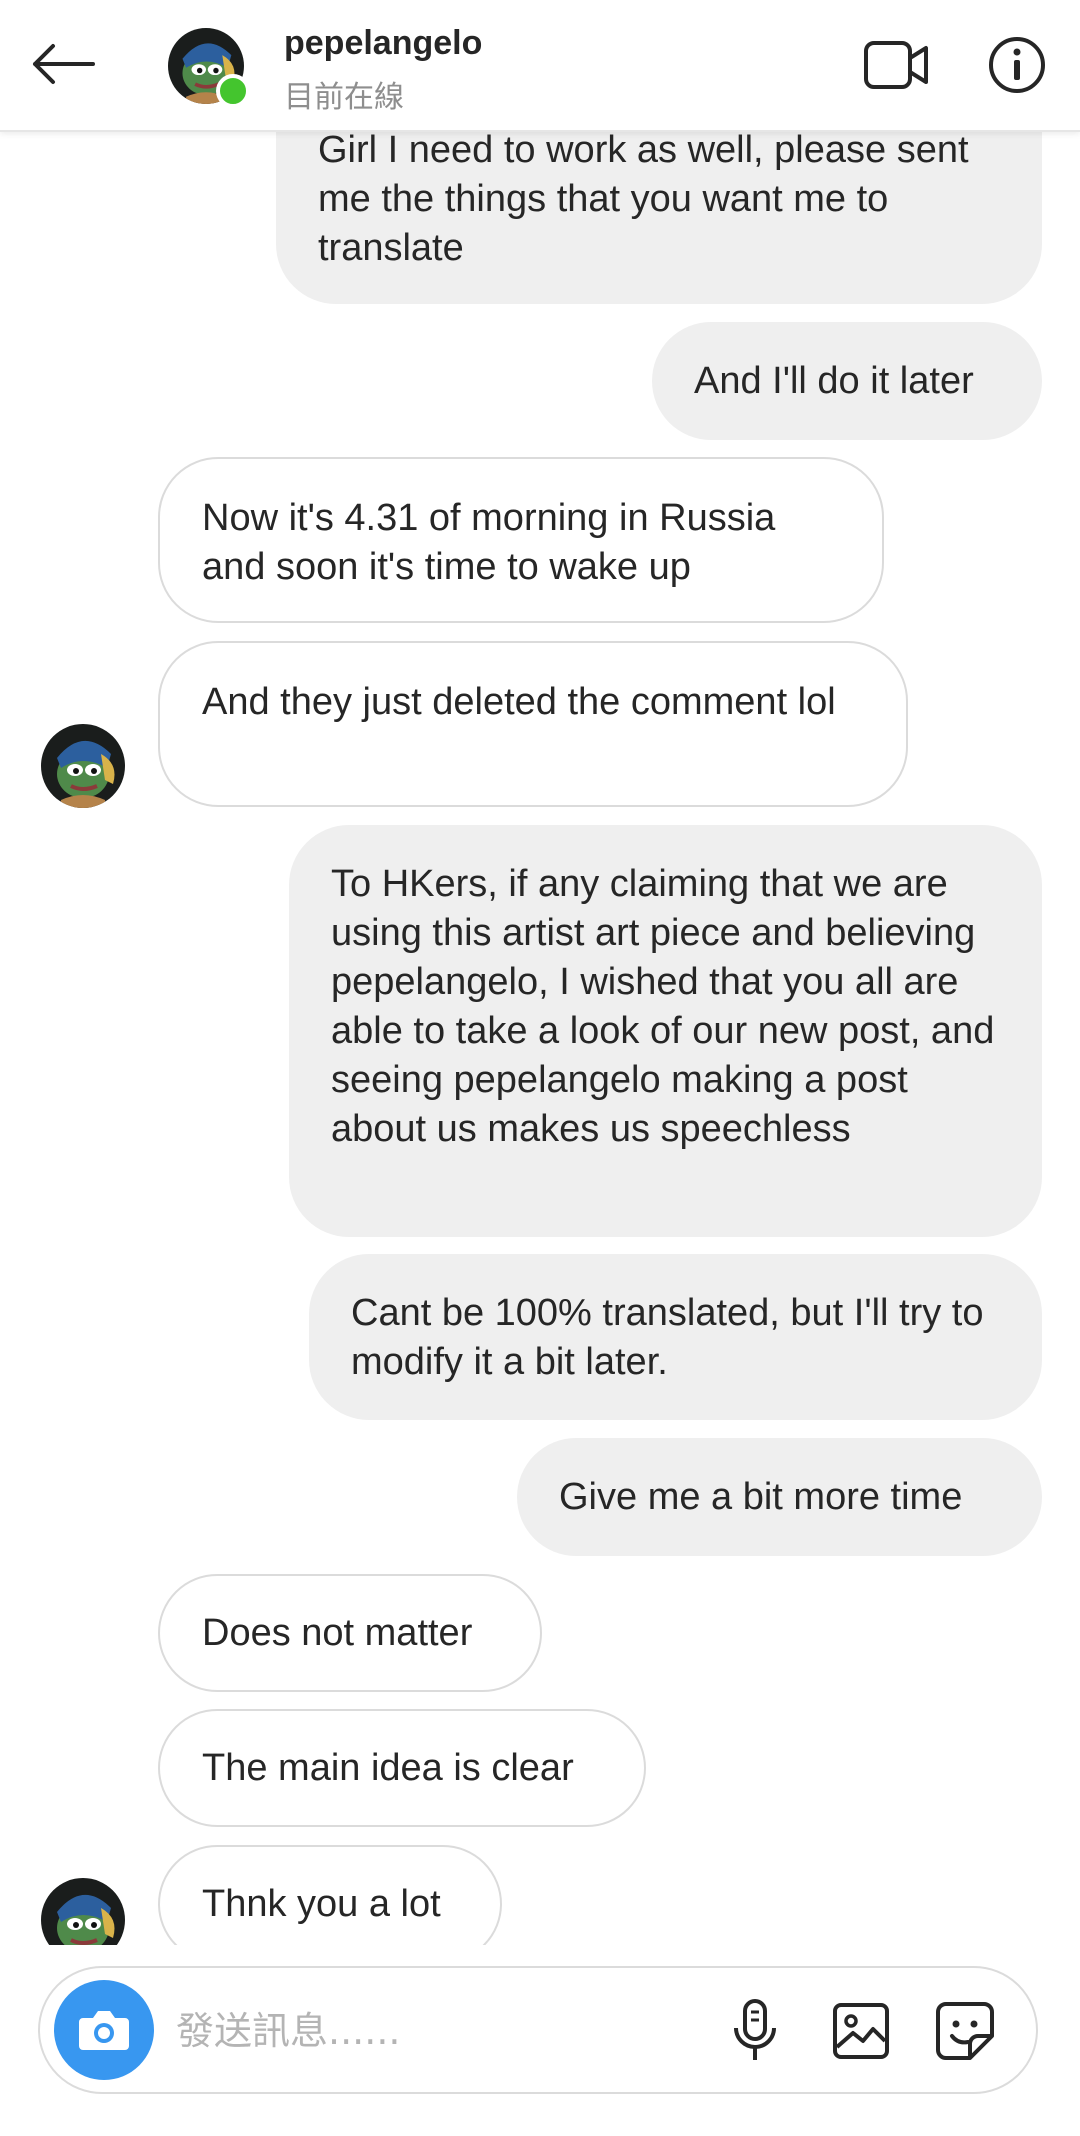 The height and width of the screenshot is (2136, 1080). What do you see at coordinates (344, 97) in the screenshot?
I see `online-status-text: 目前在線` at bounding box center [344, 97].